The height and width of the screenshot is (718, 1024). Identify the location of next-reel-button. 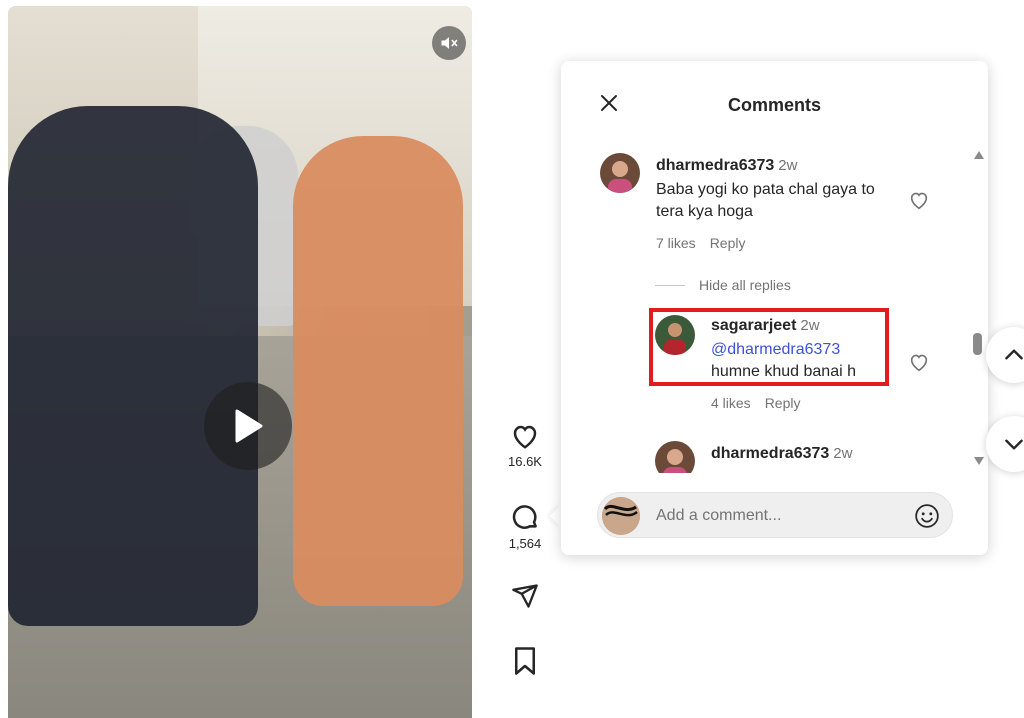
(1005, 444).